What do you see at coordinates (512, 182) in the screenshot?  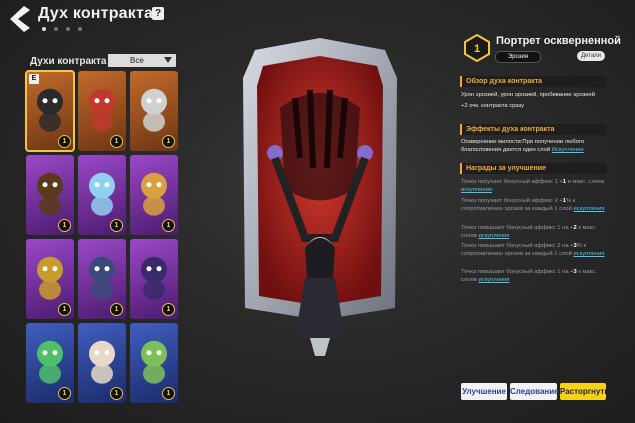 I see `reward-text: Точка получает бонусный аффикс 1 +` at bounding box center [512, 182].